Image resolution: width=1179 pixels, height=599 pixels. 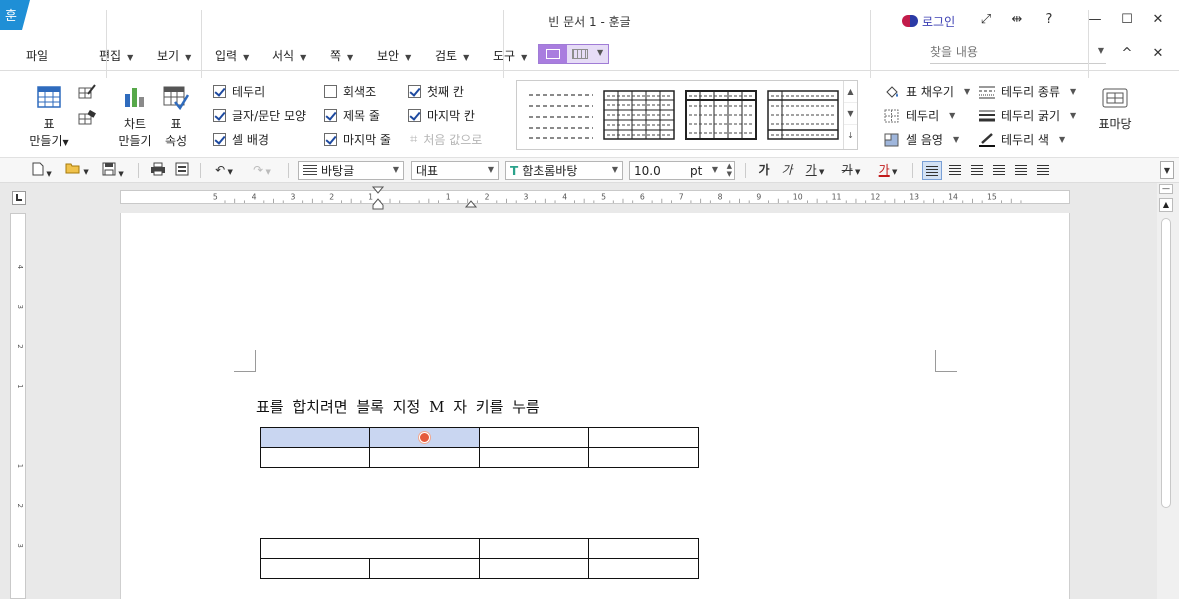 I want to click on scroll-top-icon: —, so click(x=1166, y=189).